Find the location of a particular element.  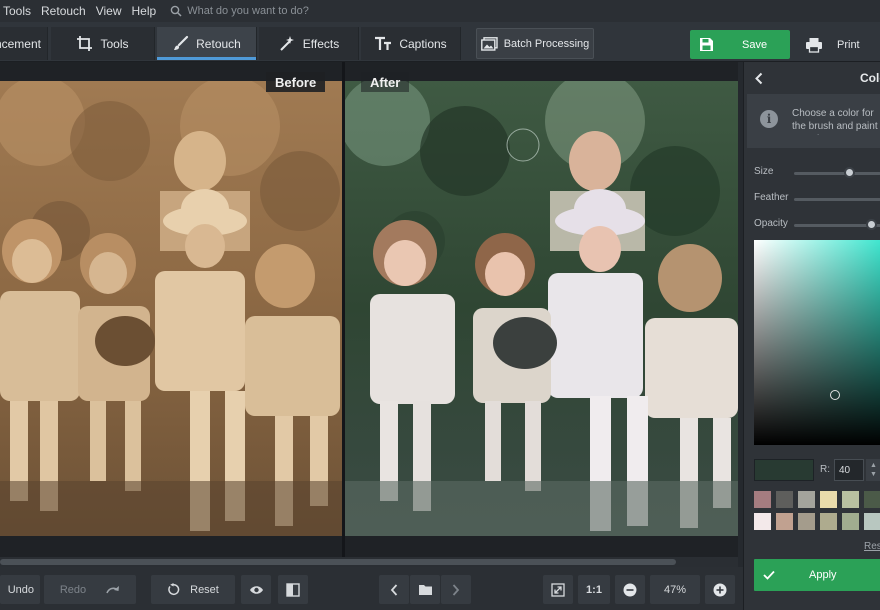

tab-captions-label: Captions is located at coordinates (423, 43).